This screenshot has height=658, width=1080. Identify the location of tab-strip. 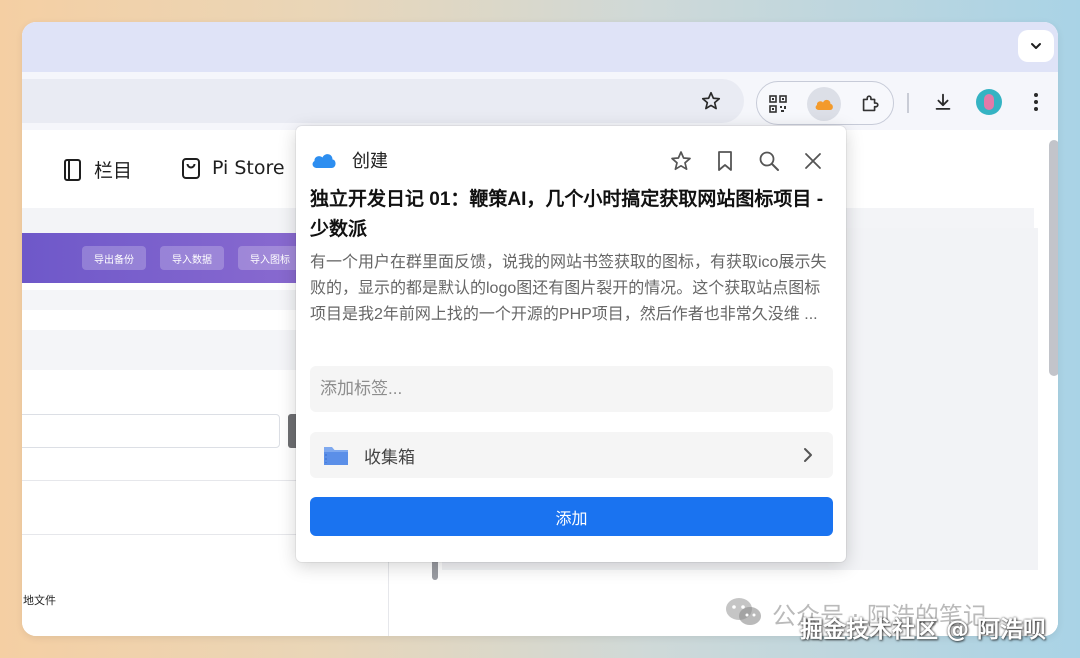
(540, 47).